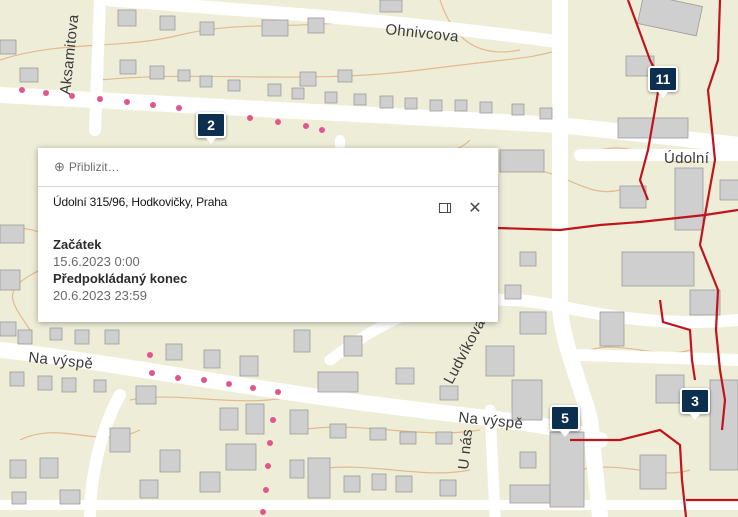  I want to click on end-value: 20.6.2023 23:59, so click(100, 295).